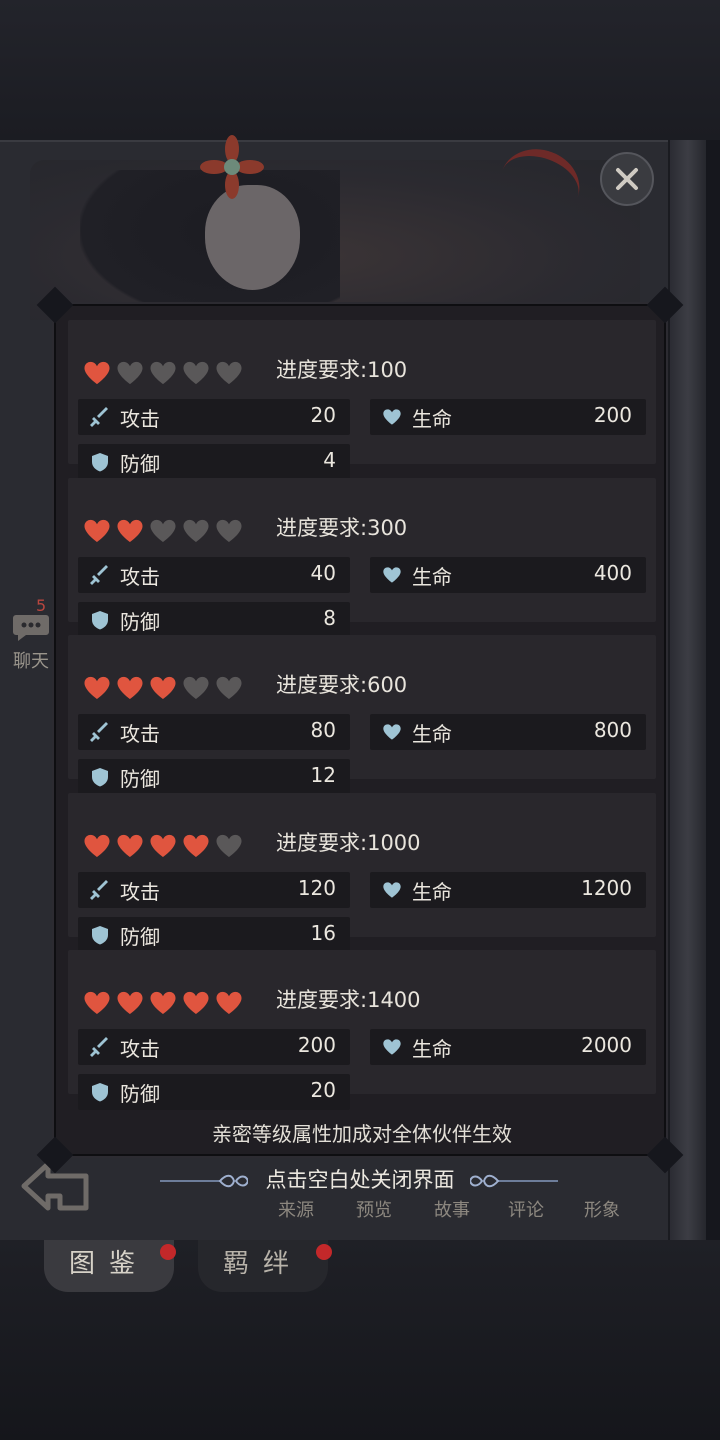 This screenshot has height=1440, width=720. What do you see at coordinates (31, 642) in the screenshot?
I see `chat-button: 聊天` at bounding box center [31, 642].